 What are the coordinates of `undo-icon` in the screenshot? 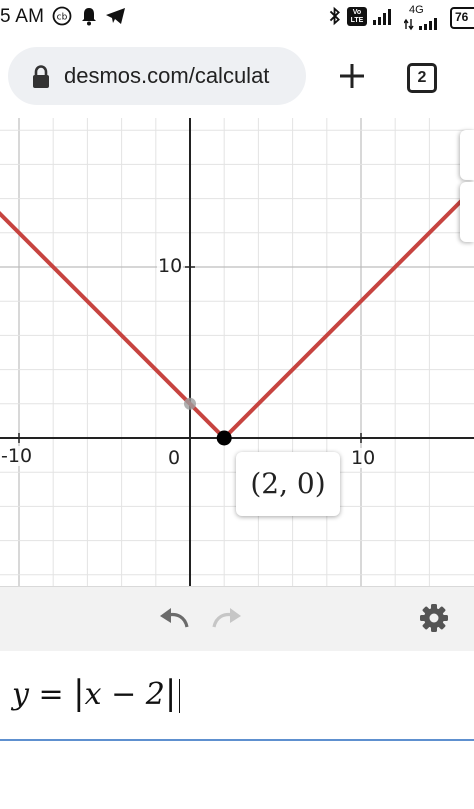 It's located at (174, 618).